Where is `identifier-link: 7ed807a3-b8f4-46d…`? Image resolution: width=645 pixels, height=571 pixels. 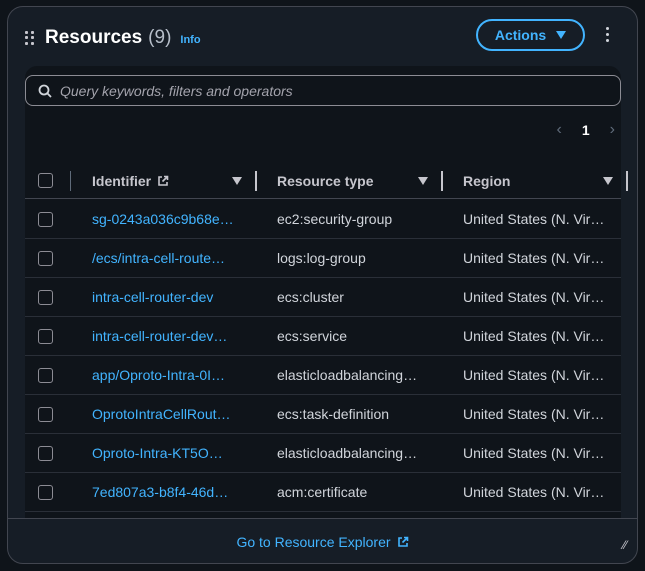
identifier-link: 7ed807a3-b8f4-46d… is located at coordinates (166, 492).